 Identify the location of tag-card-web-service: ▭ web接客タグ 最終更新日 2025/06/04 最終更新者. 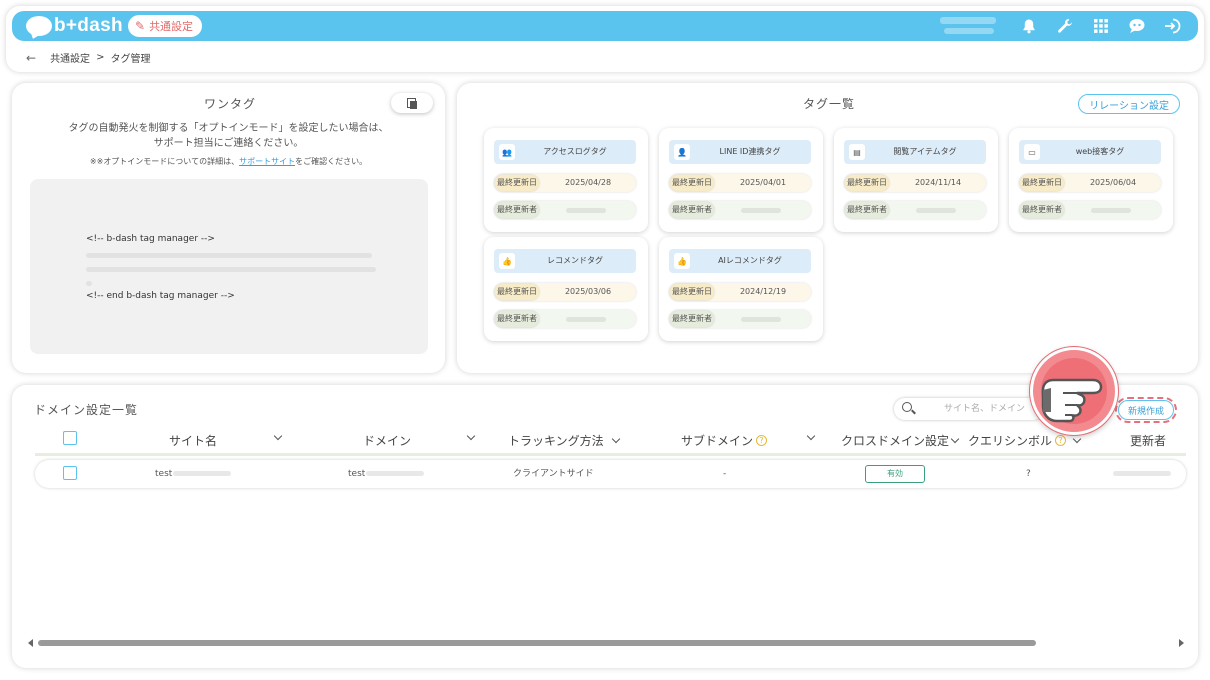
(1091, 180).